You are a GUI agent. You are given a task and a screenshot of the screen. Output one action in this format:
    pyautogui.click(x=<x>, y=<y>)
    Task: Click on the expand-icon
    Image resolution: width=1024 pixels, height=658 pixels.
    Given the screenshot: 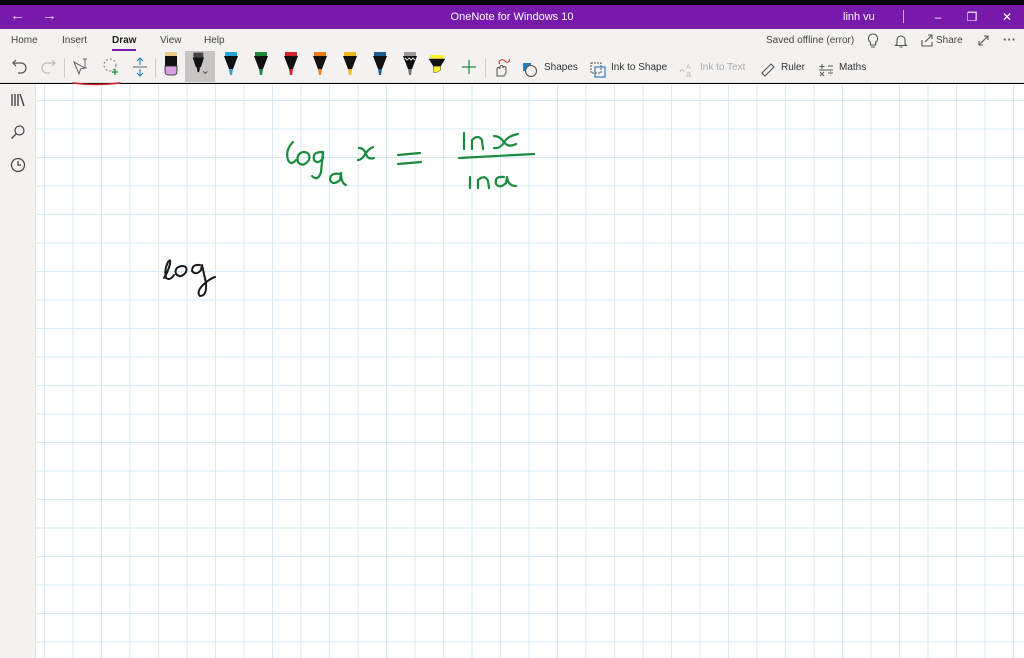 What is the action you would take?
    pyautogui.click(x=983, y=40)
    